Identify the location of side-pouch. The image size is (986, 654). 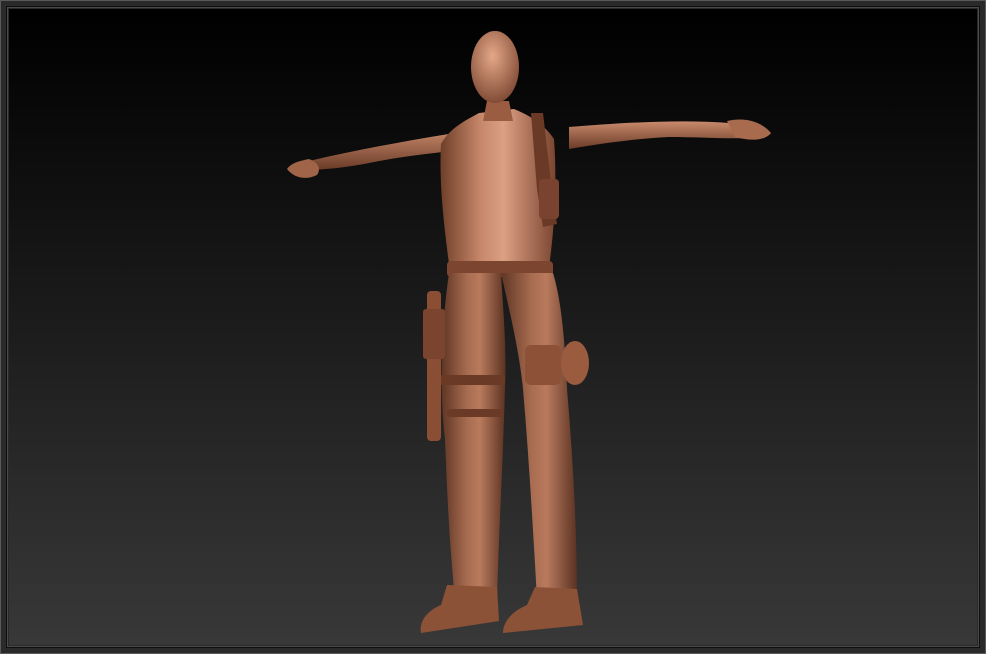
(575, 363).